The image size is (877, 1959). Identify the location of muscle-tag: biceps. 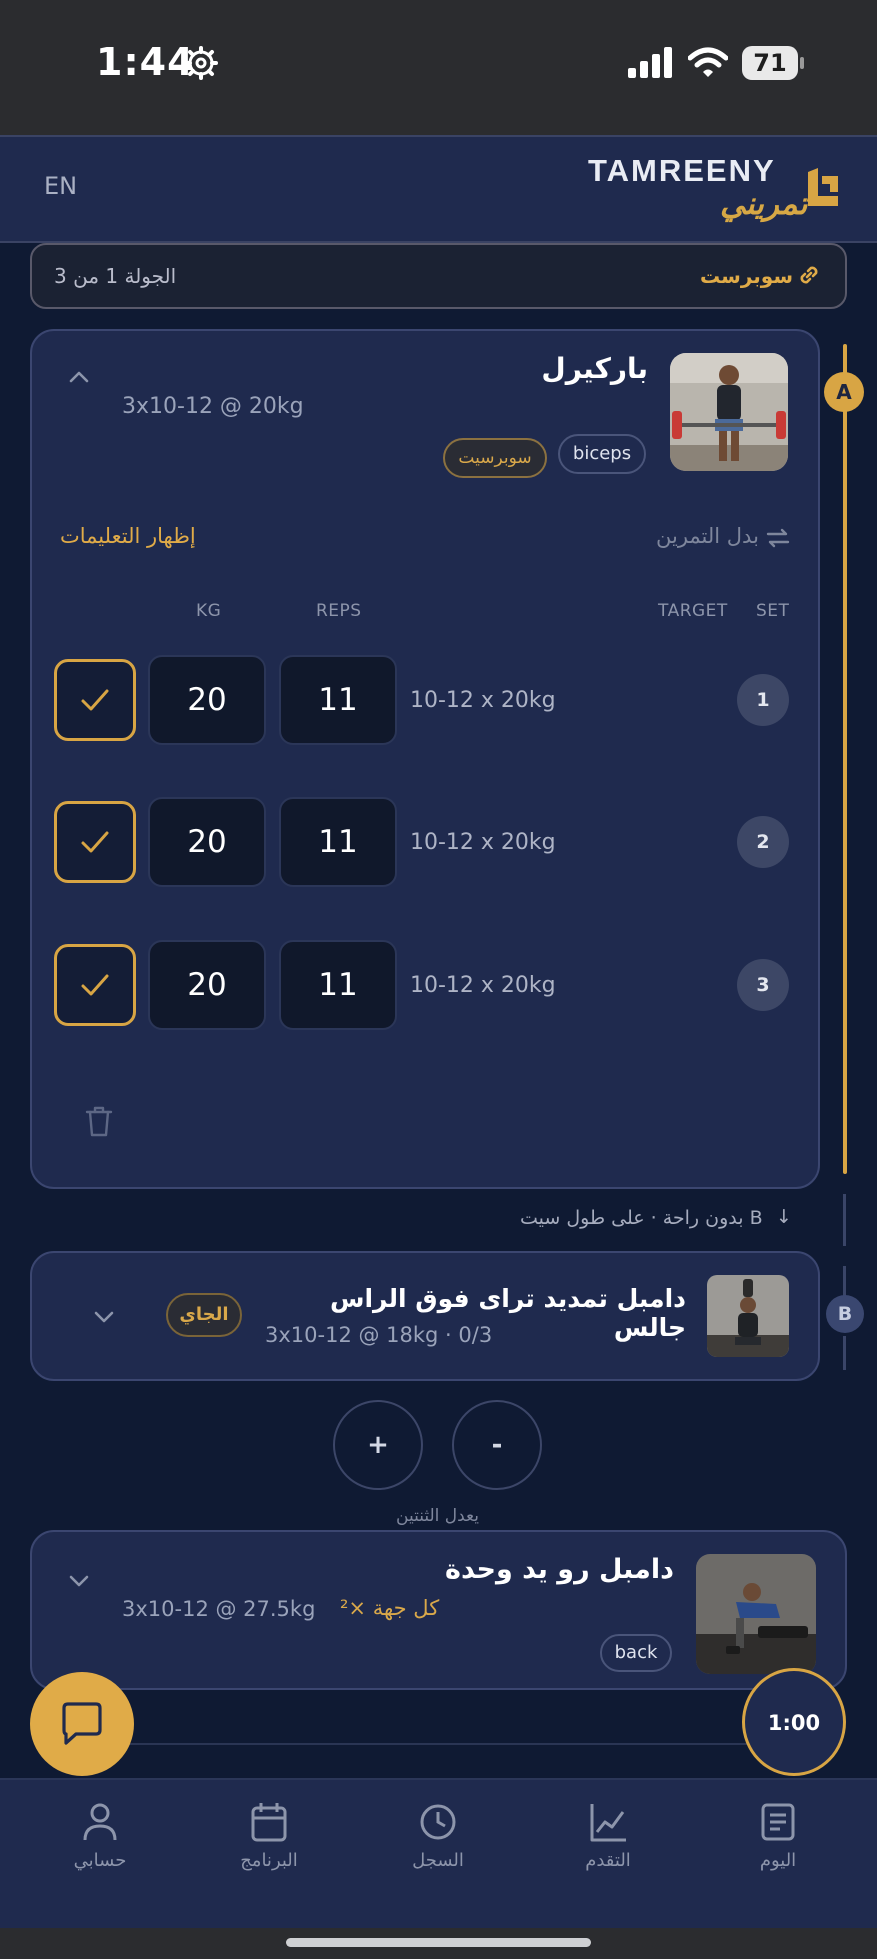
(602, 454).